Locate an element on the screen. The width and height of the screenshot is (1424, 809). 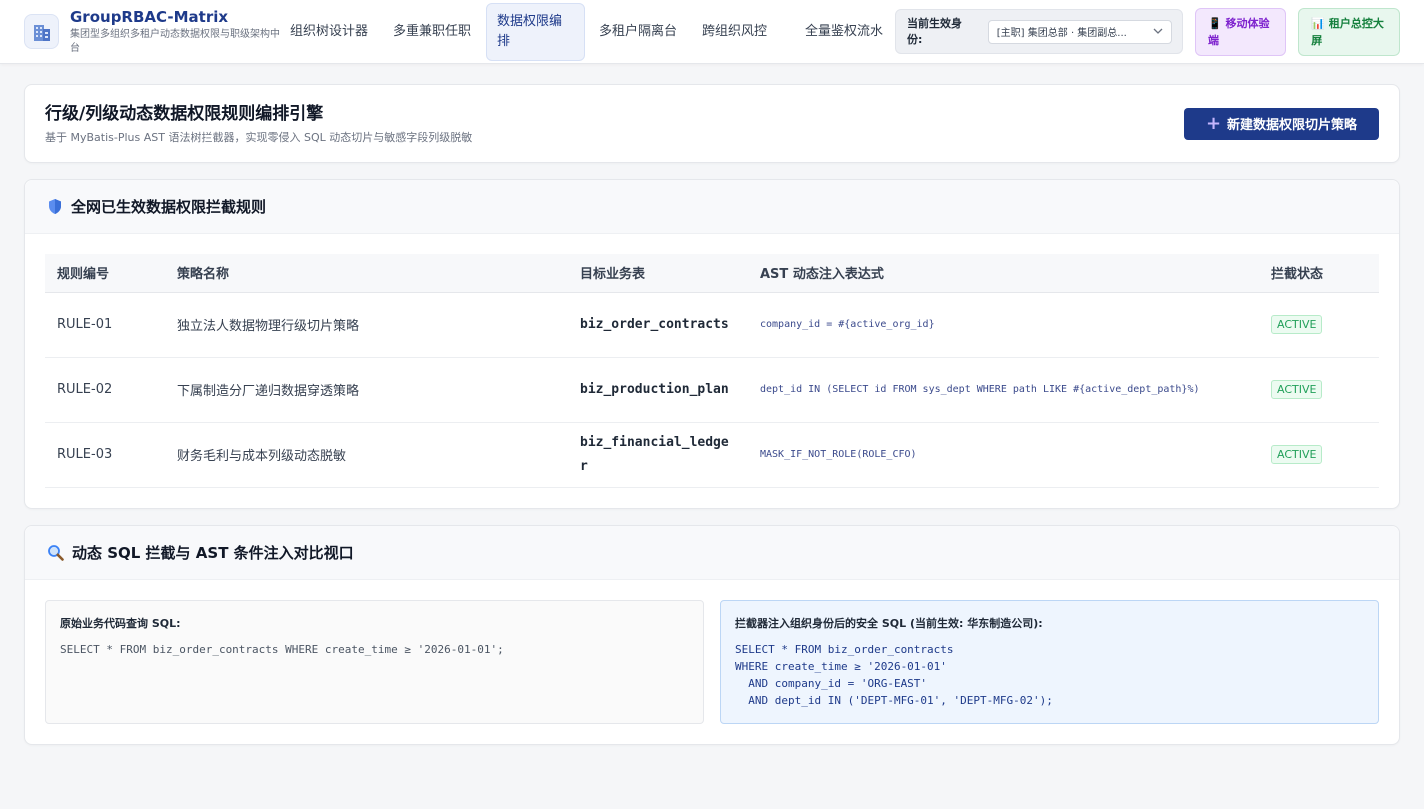
shield-icon is located at coordinates (55, 206).